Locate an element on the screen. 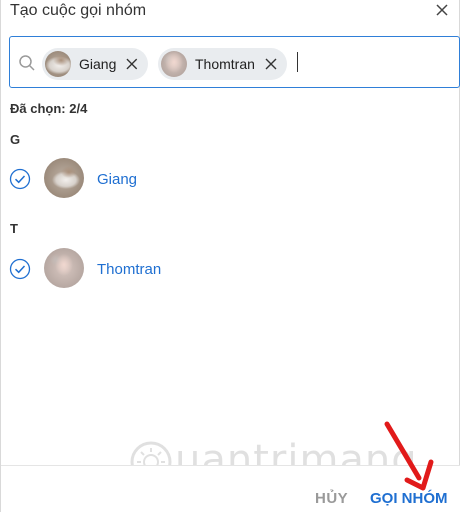  selected-count: Đã chọn: 2/4 is located at coordinates (49, 108).